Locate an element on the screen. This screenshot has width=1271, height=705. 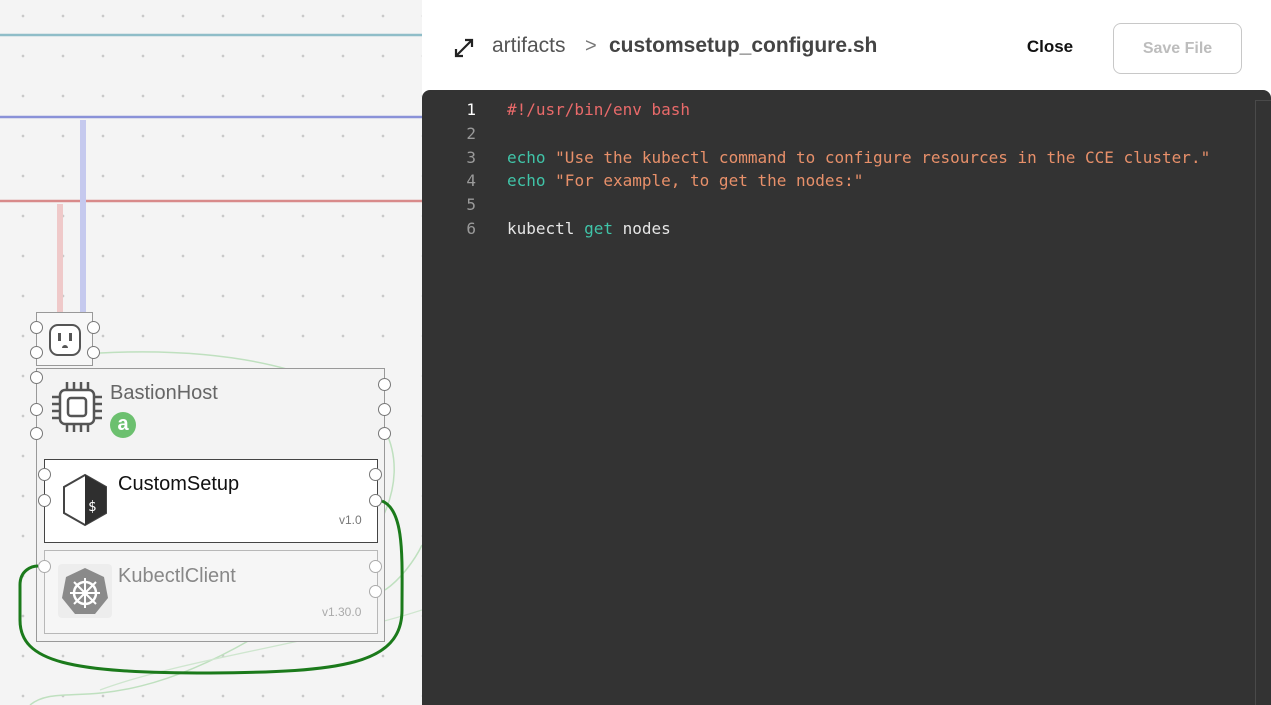
code-token: #!/usr/bin/env bash is located at coordinates (599, 109).